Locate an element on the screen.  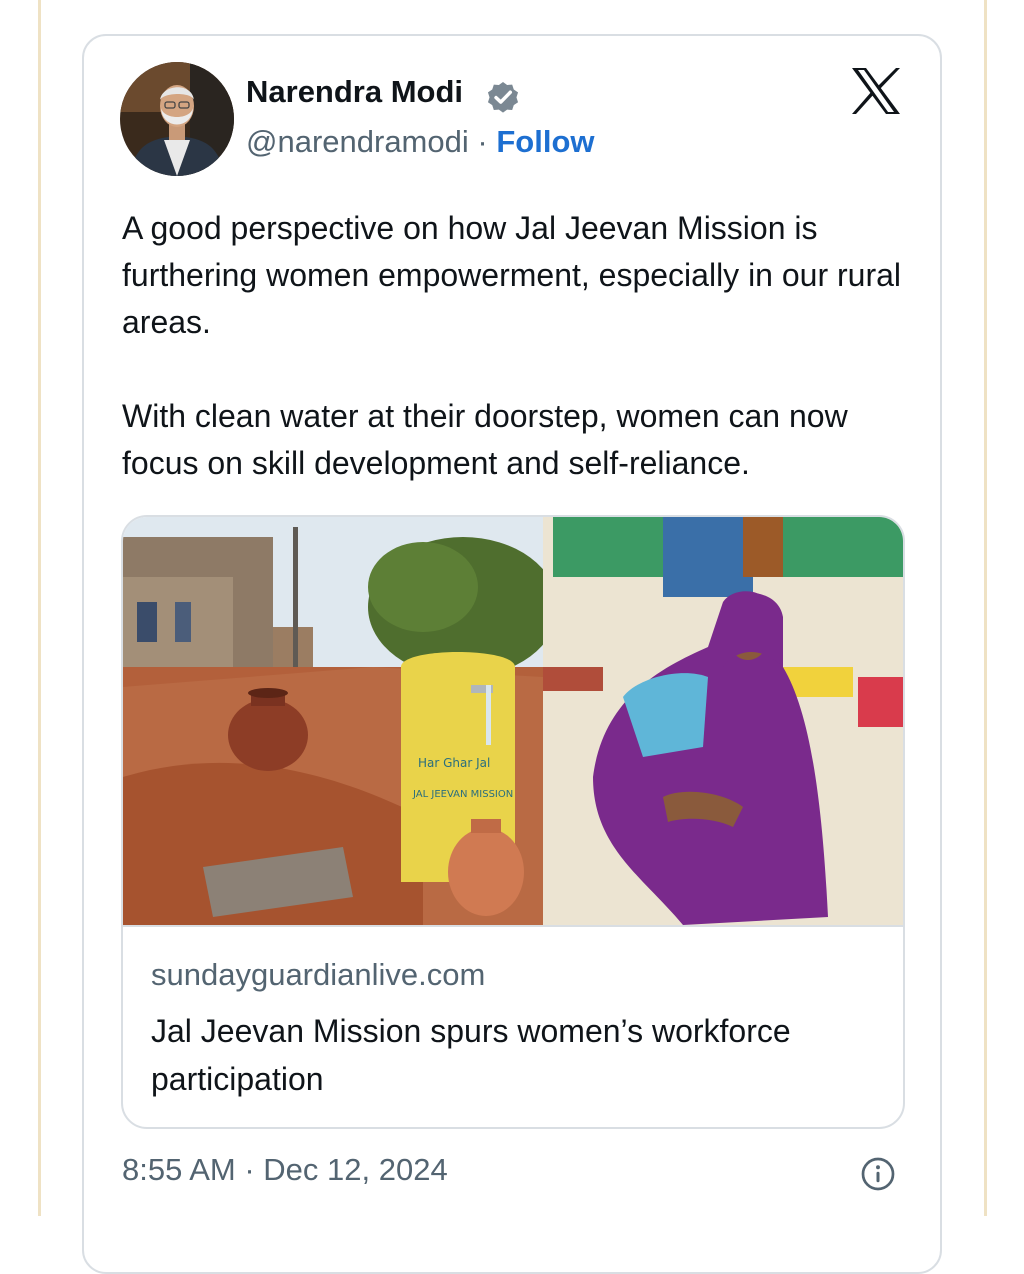
author-handle: @narendramodi is located at coordinates (357, 141).